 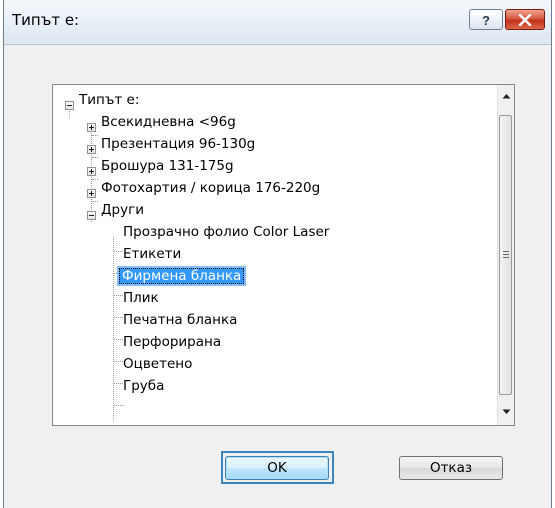 I want to click on tree-item-label: Перфорирана, so click(x=172, y=342).